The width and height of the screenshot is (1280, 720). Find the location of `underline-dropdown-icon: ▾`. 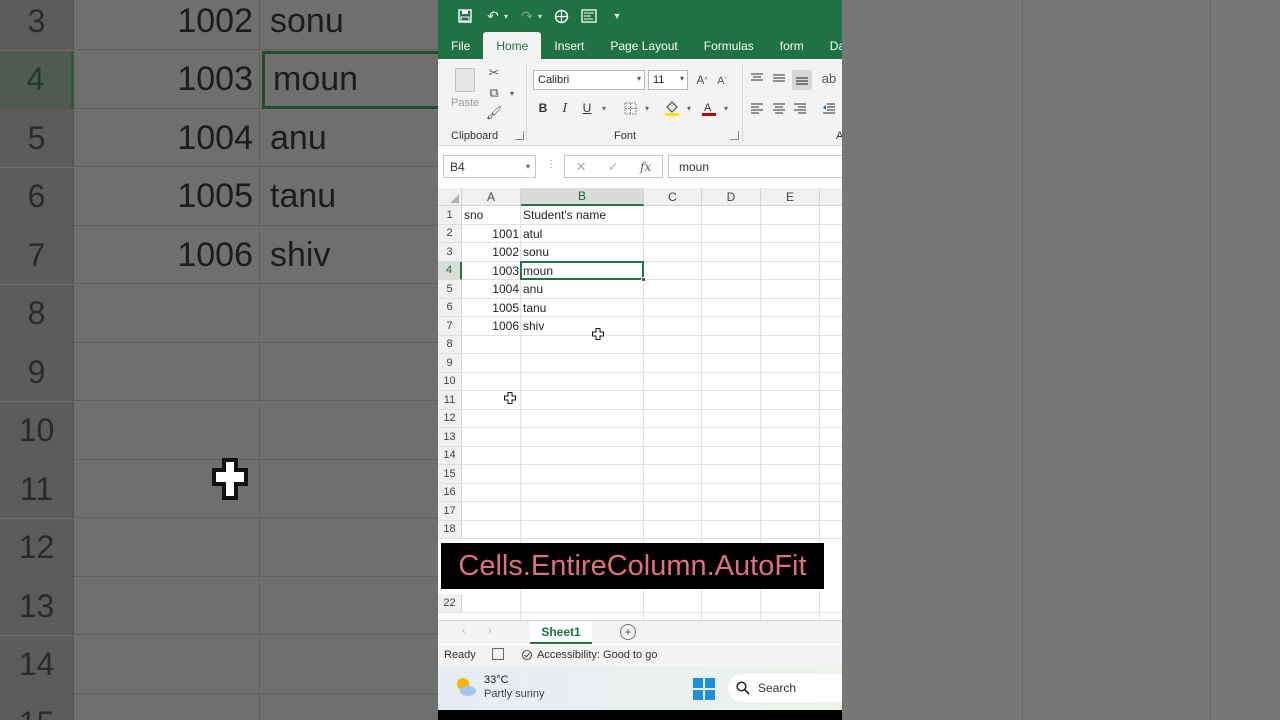

underline-dropdown-icon: ▾ is located at coordinates (604, 108).